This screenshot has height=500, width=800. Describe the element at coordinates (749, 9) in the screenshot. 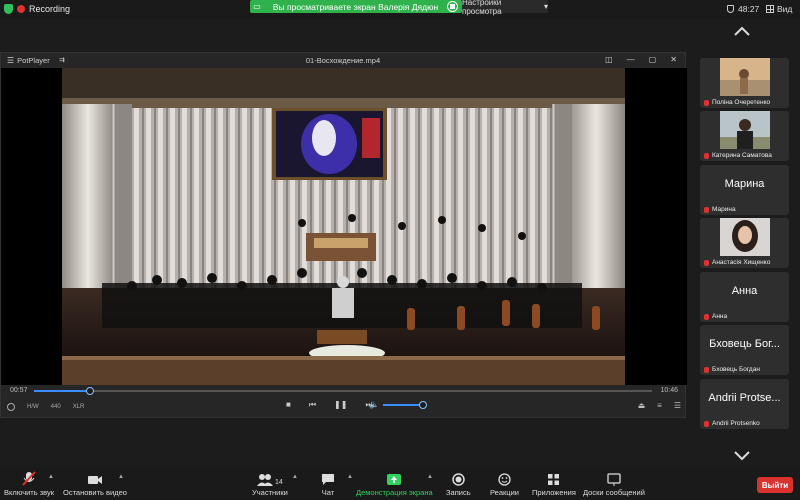

I see `meeting-timer-text: 48:27` at that location.